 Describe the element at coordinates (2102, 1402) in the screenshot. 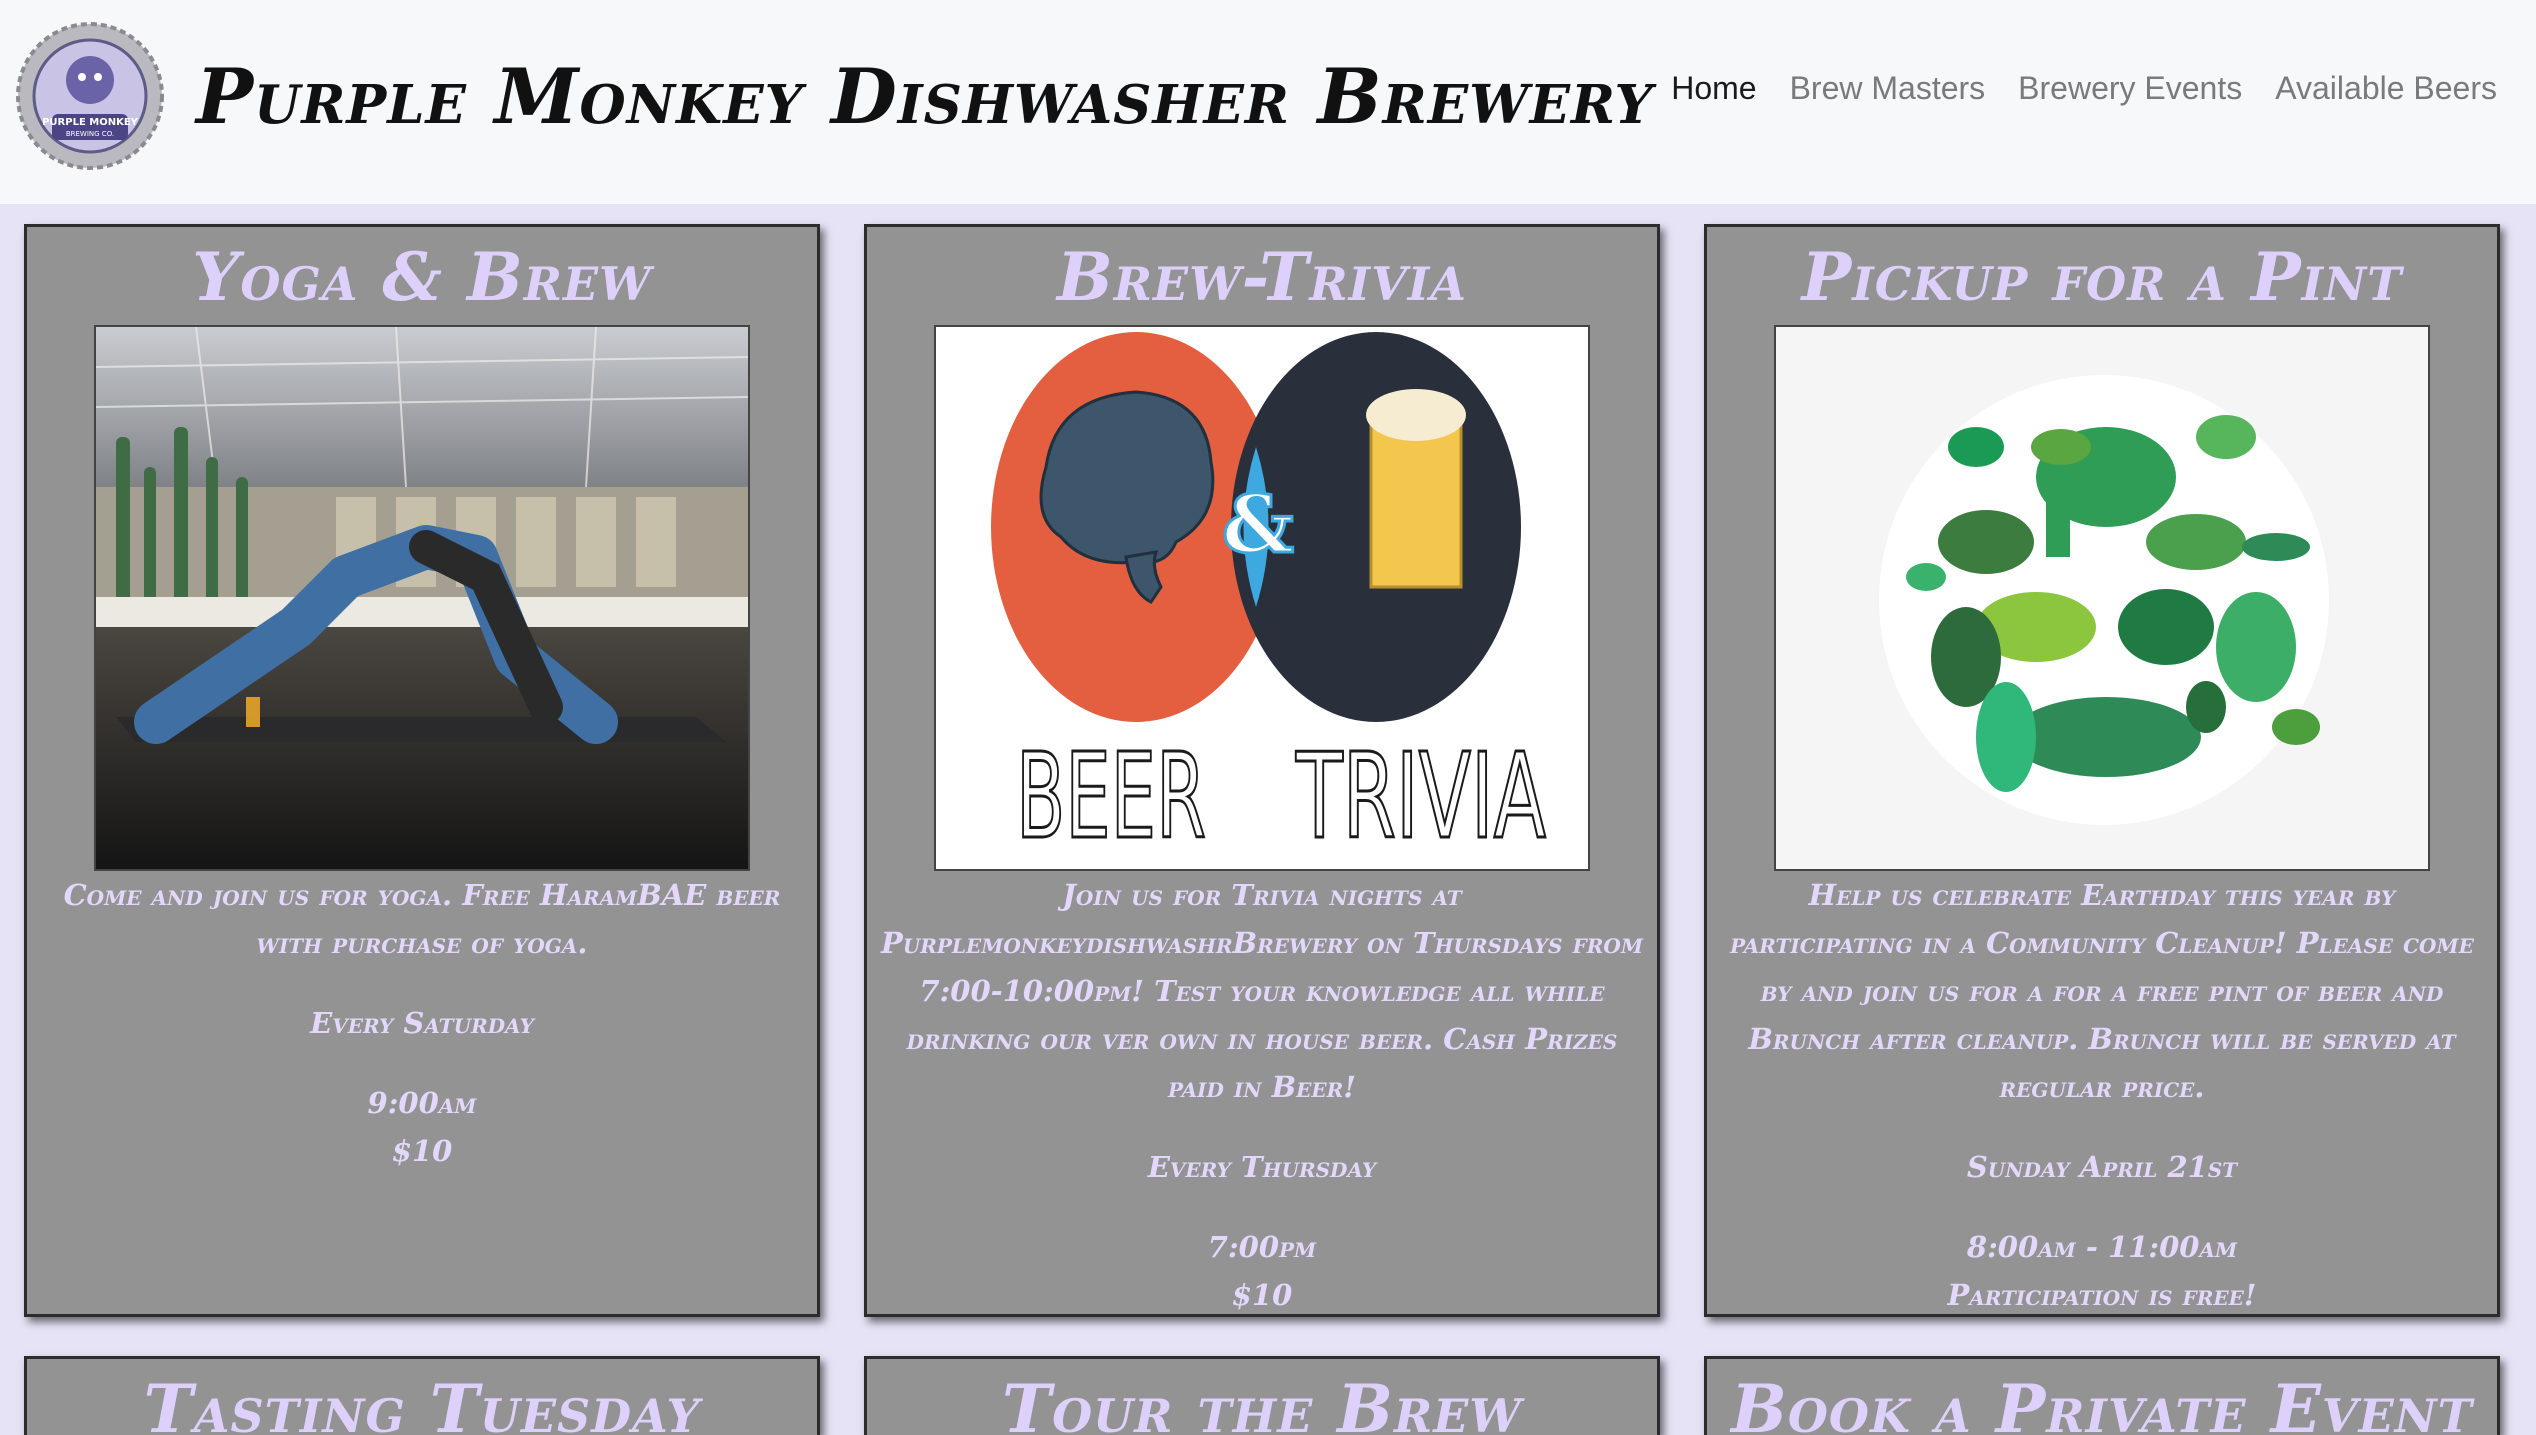

I see `card-title: Book a Private Event` at that location.